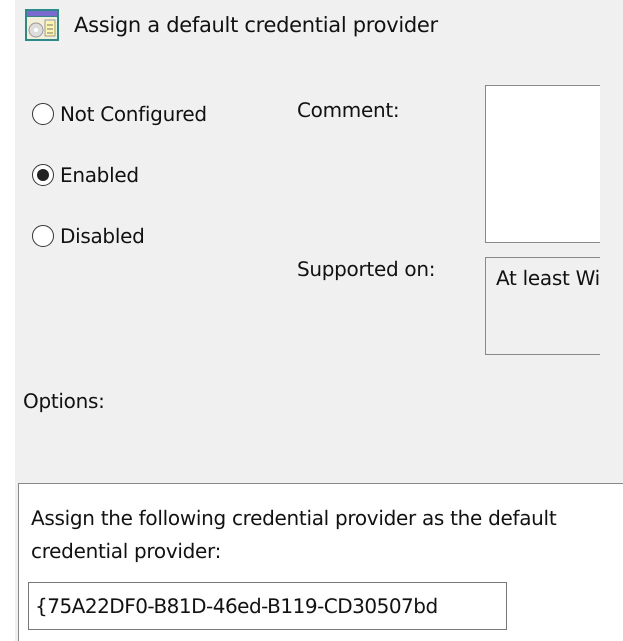  I want to click on supported-on-label: Supported on:, so click(366, 270).